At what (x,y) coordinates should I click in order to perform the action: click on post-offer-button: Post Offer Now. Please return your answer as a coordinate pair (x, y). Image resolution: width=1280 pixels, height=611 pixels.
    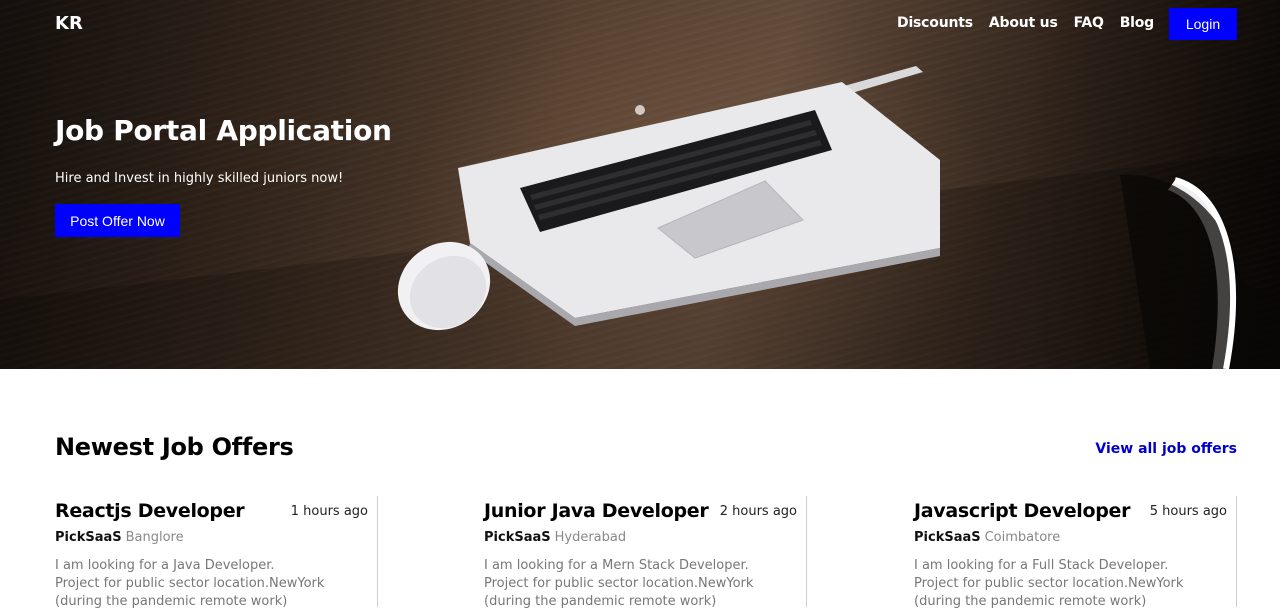
    Looking at the image, I should click on (117, 220).